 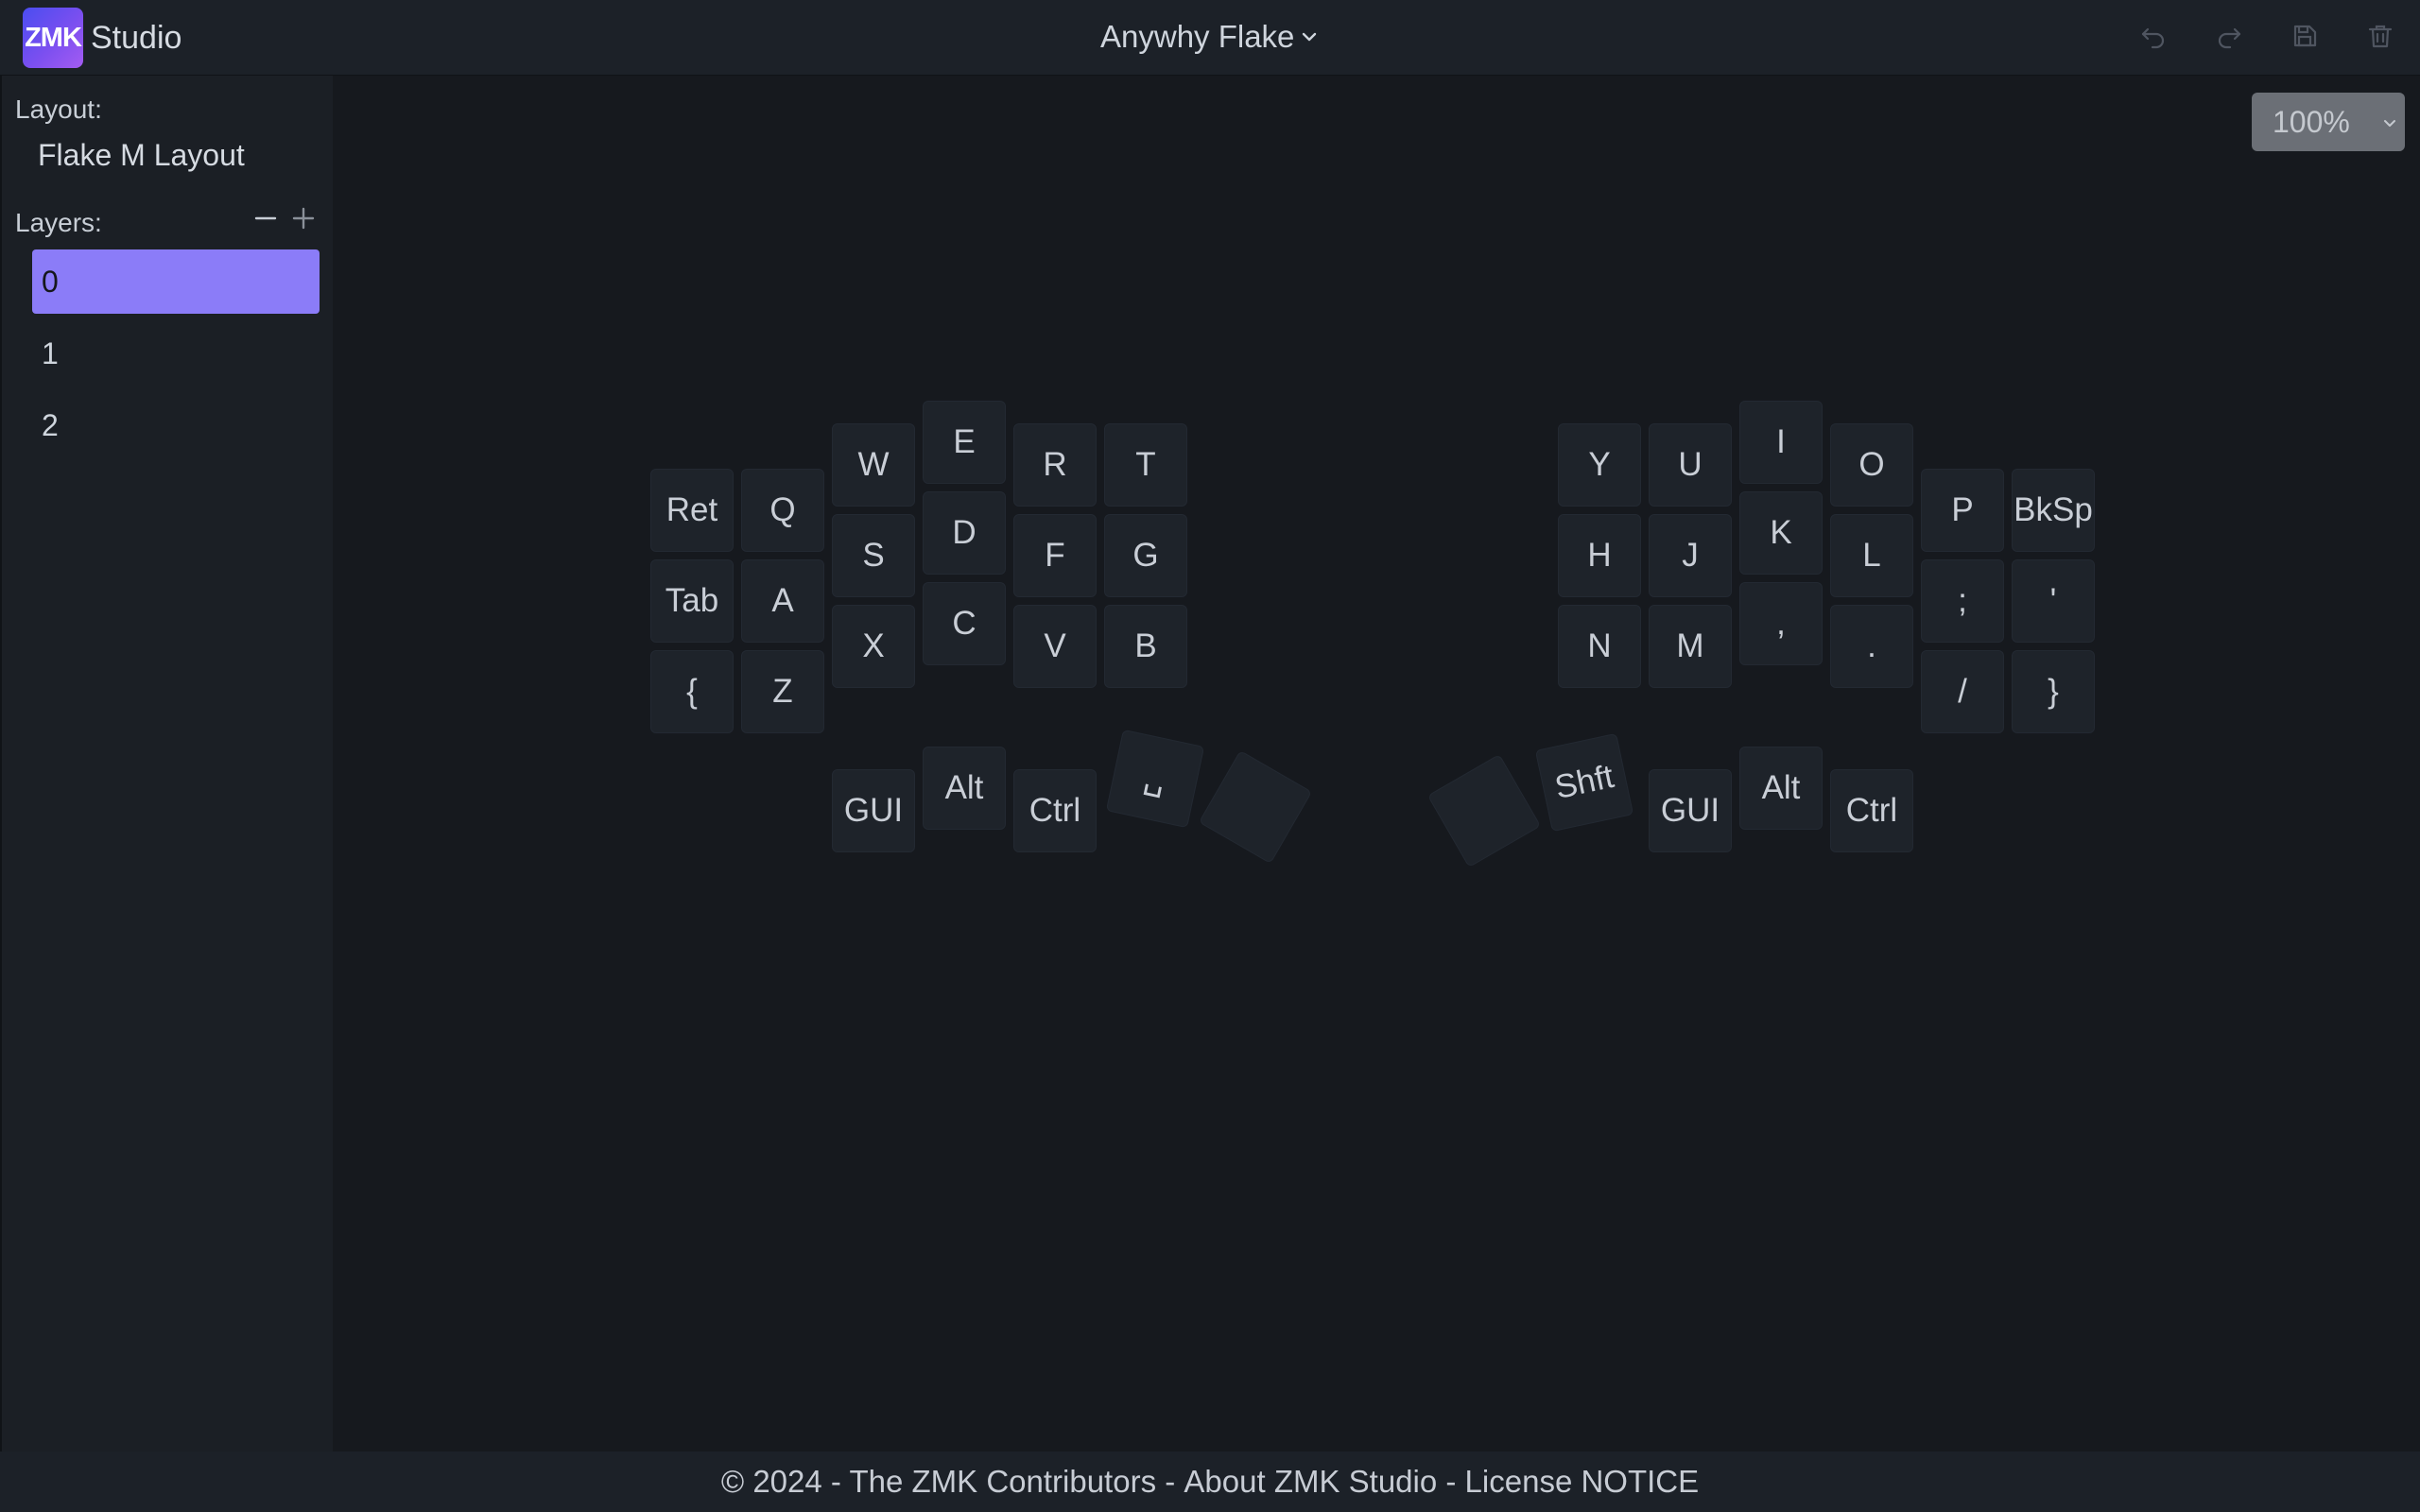 I want to click on key: X, so click(x=874, y=646).